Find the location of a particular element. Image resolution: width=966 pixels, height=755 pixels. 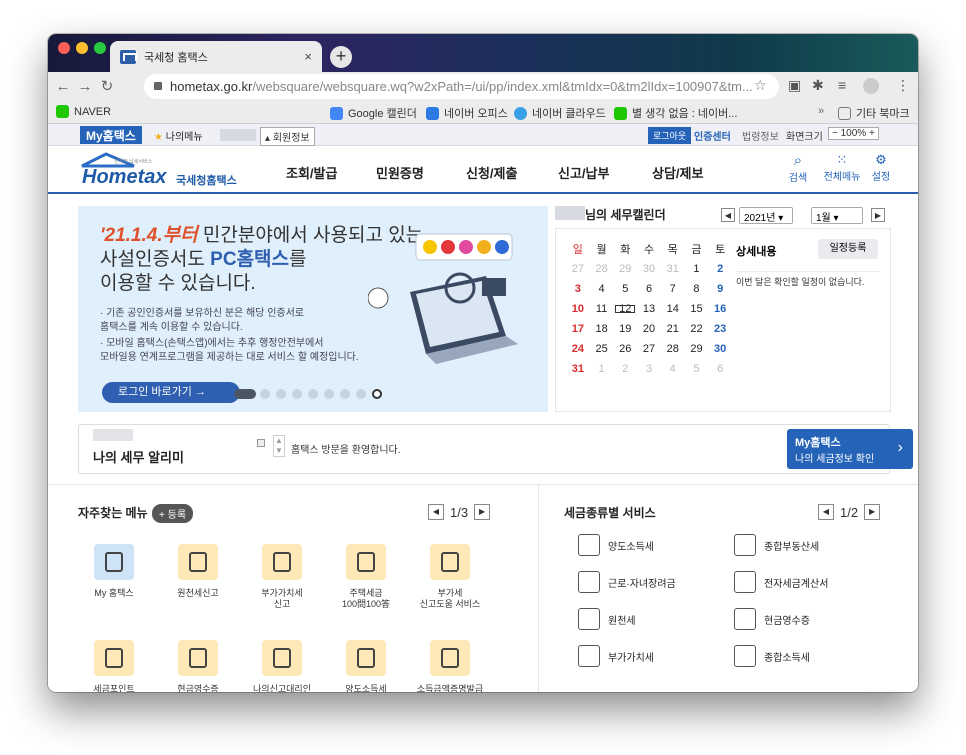

mymenu-link: ★ 나의메뉴 is located at coordinates (178, 135).